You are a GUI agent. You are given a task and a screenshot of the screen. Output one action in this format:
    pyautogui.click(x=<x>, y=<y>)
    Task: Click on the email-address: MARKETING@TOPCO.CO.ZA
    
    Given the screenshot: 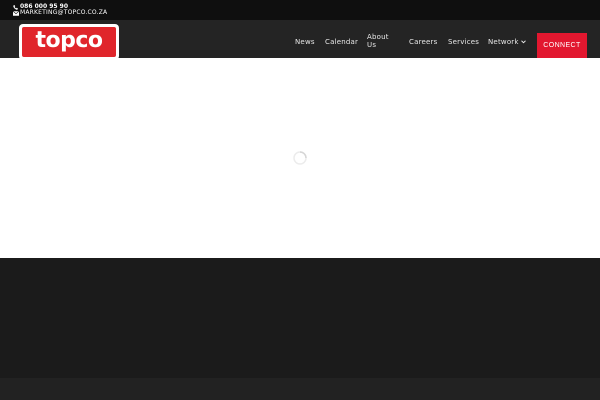 What is the action you would take?
    pyautogui.click(x=64, y=12)
    